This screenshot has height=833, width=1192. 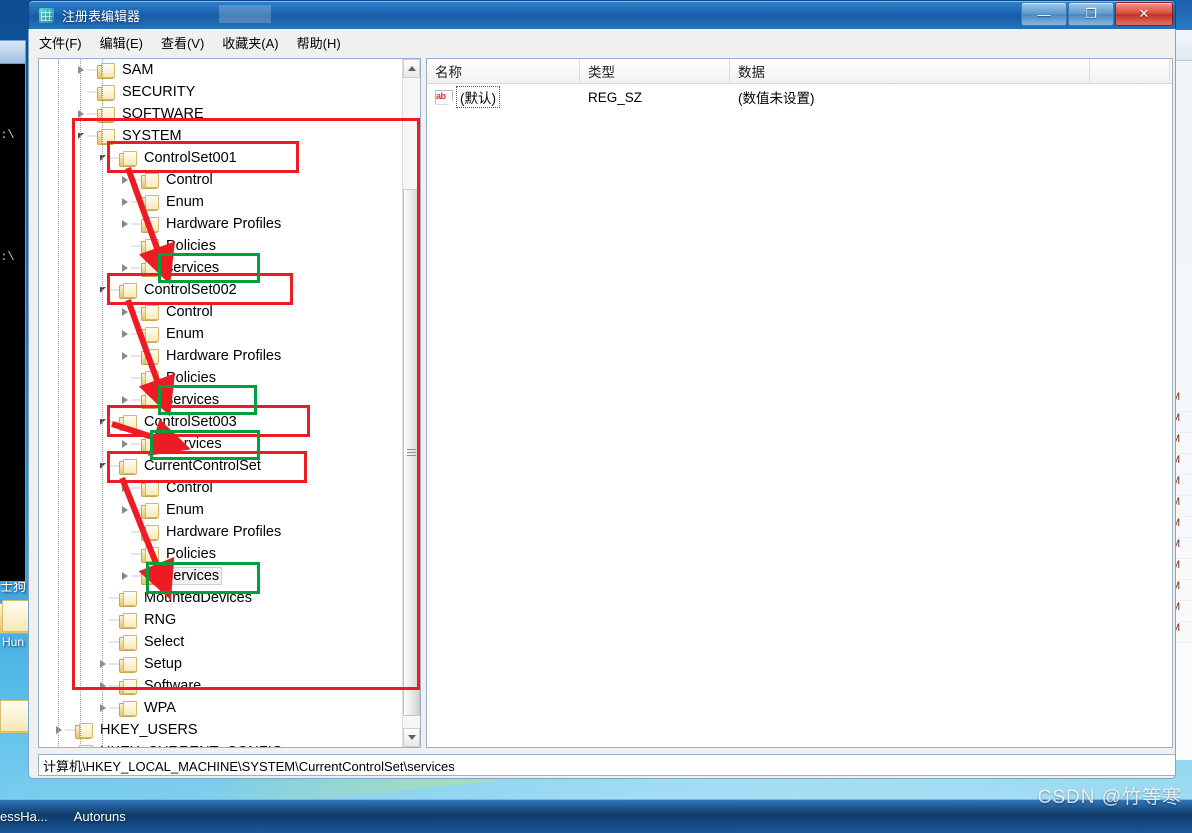 I want to click on menubar: 文件(F) 编辑(E) 查看(V) 收藏夹(A) 帮助(H), so click(x=602, y=42).